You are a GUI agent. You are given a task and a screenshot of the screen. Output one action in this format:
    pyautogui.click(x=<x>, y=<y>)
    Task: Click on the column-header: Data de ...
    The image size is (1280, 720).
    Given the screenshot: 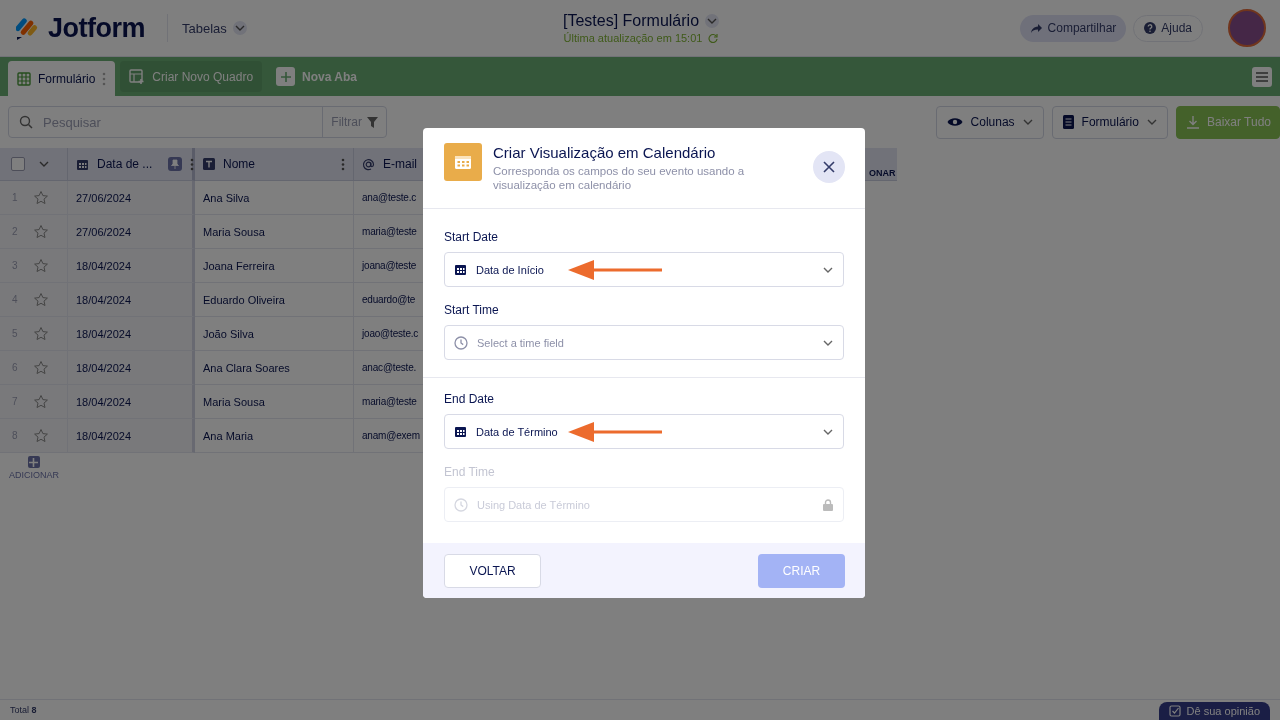 What is the action you would take?
    pyautogui.click(x=131, y=164)
    